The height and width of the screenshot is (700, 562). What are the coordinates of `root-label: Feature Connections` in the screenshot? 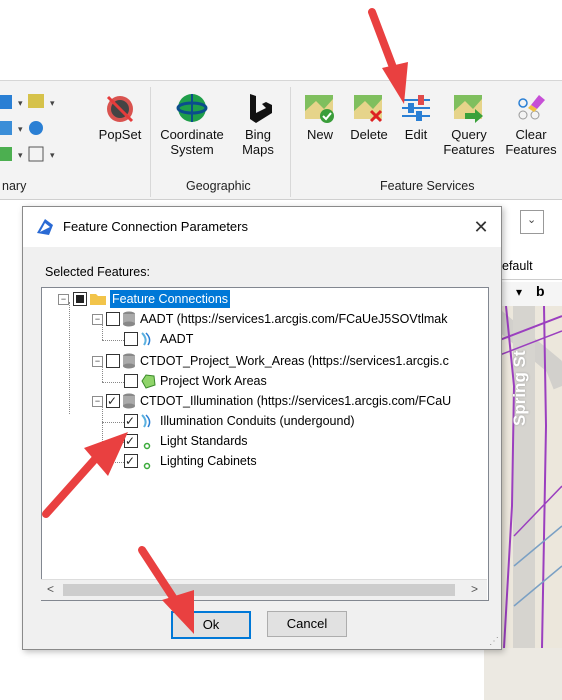 It's located at (170, 299).